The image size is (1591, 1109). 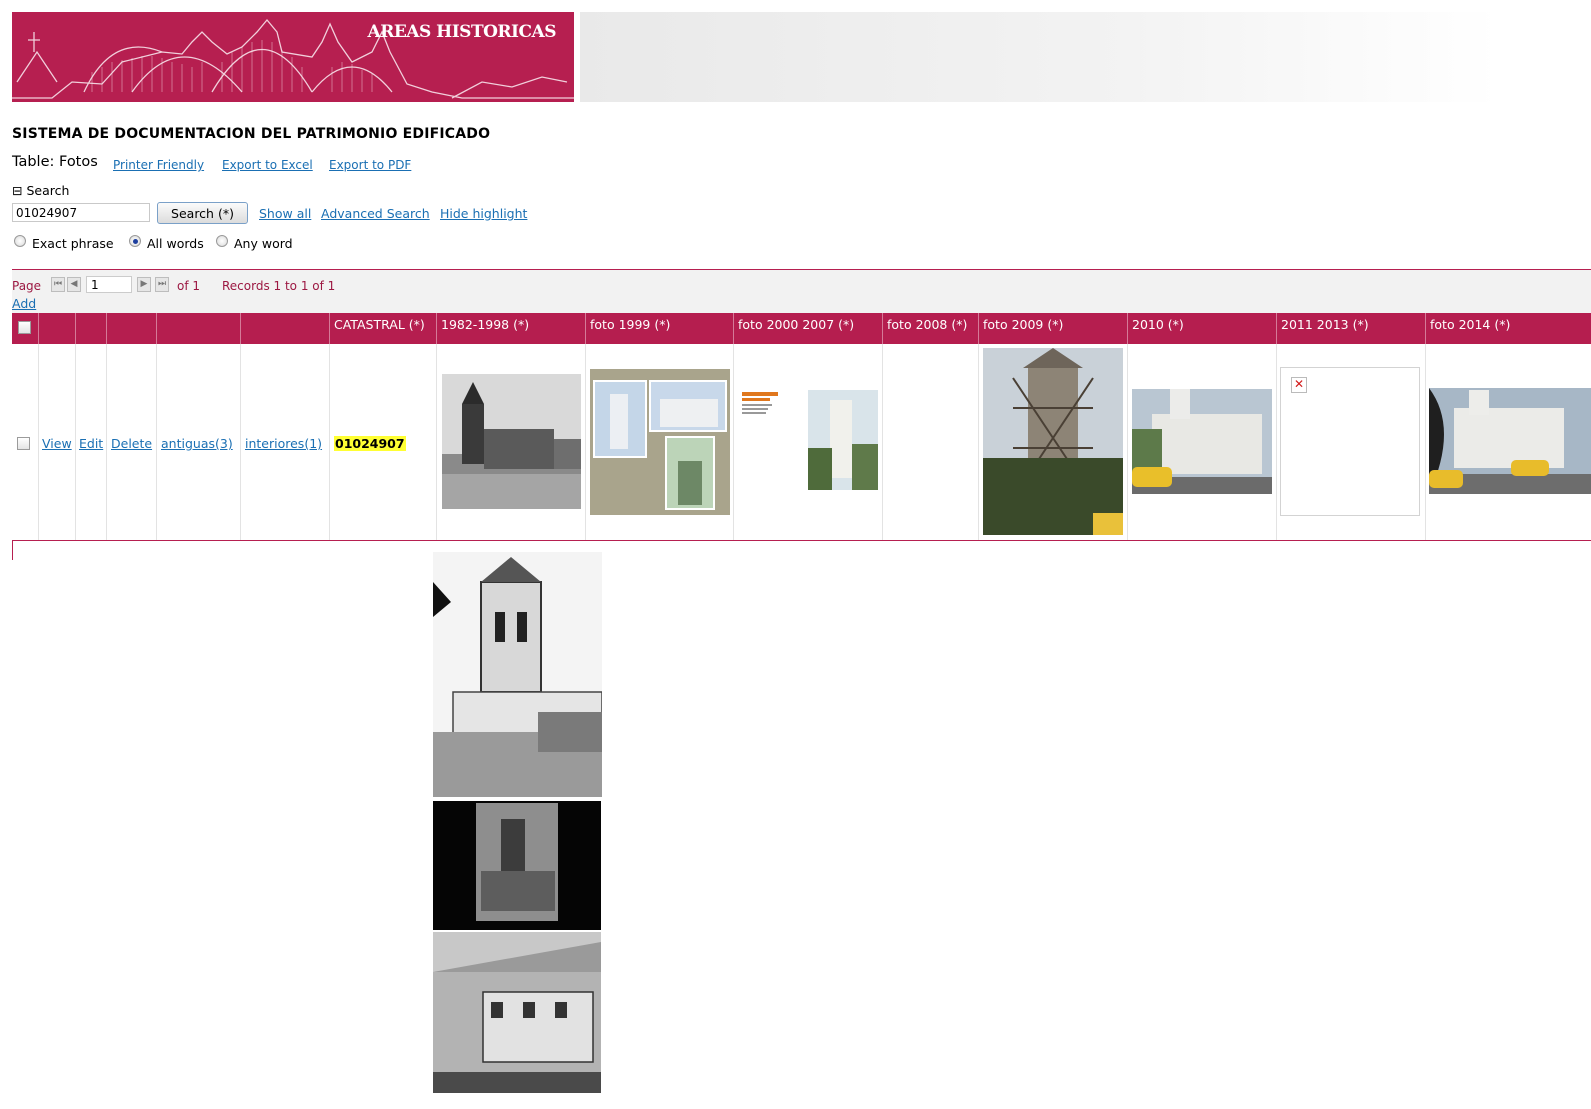 I want to click on search-button: Search (*), so click(x=202, y=213).